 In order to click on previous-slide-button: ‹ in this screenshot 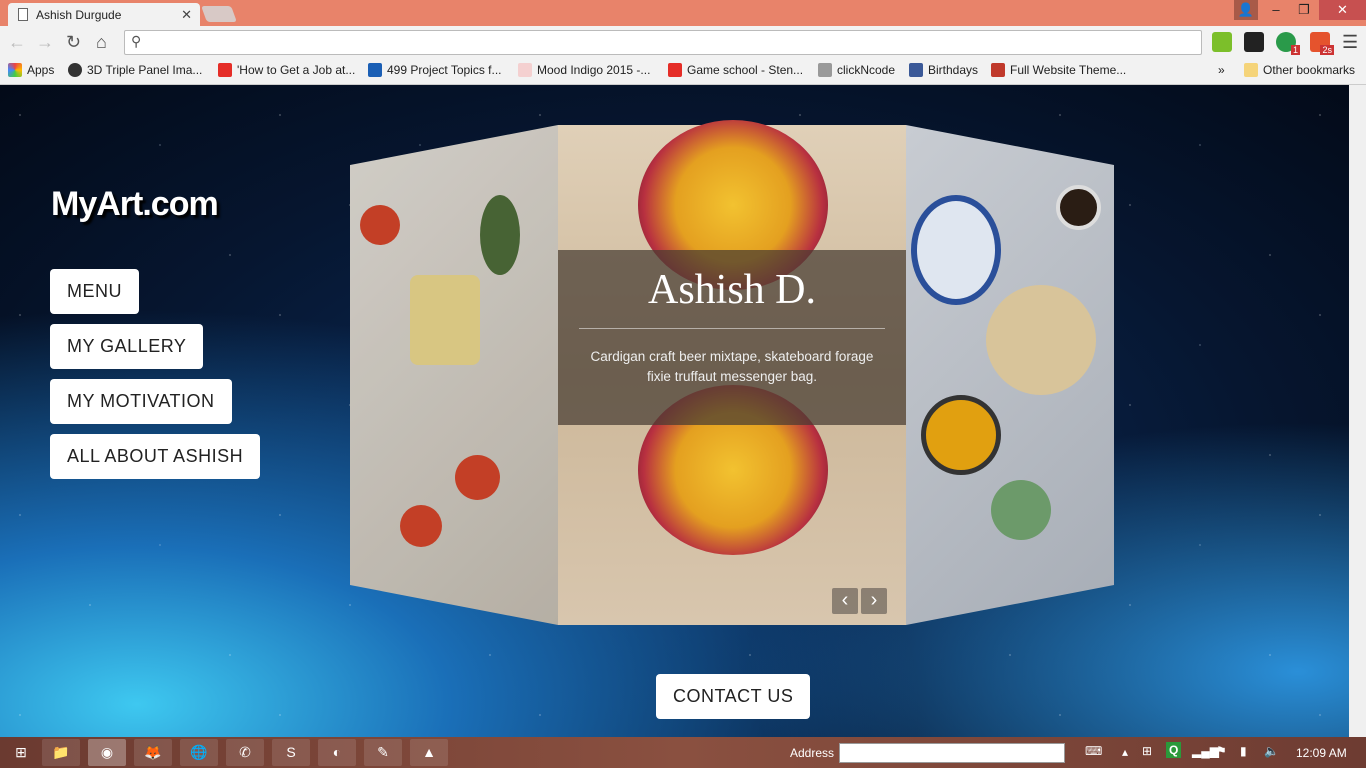, I will do `click(845, 601)`.